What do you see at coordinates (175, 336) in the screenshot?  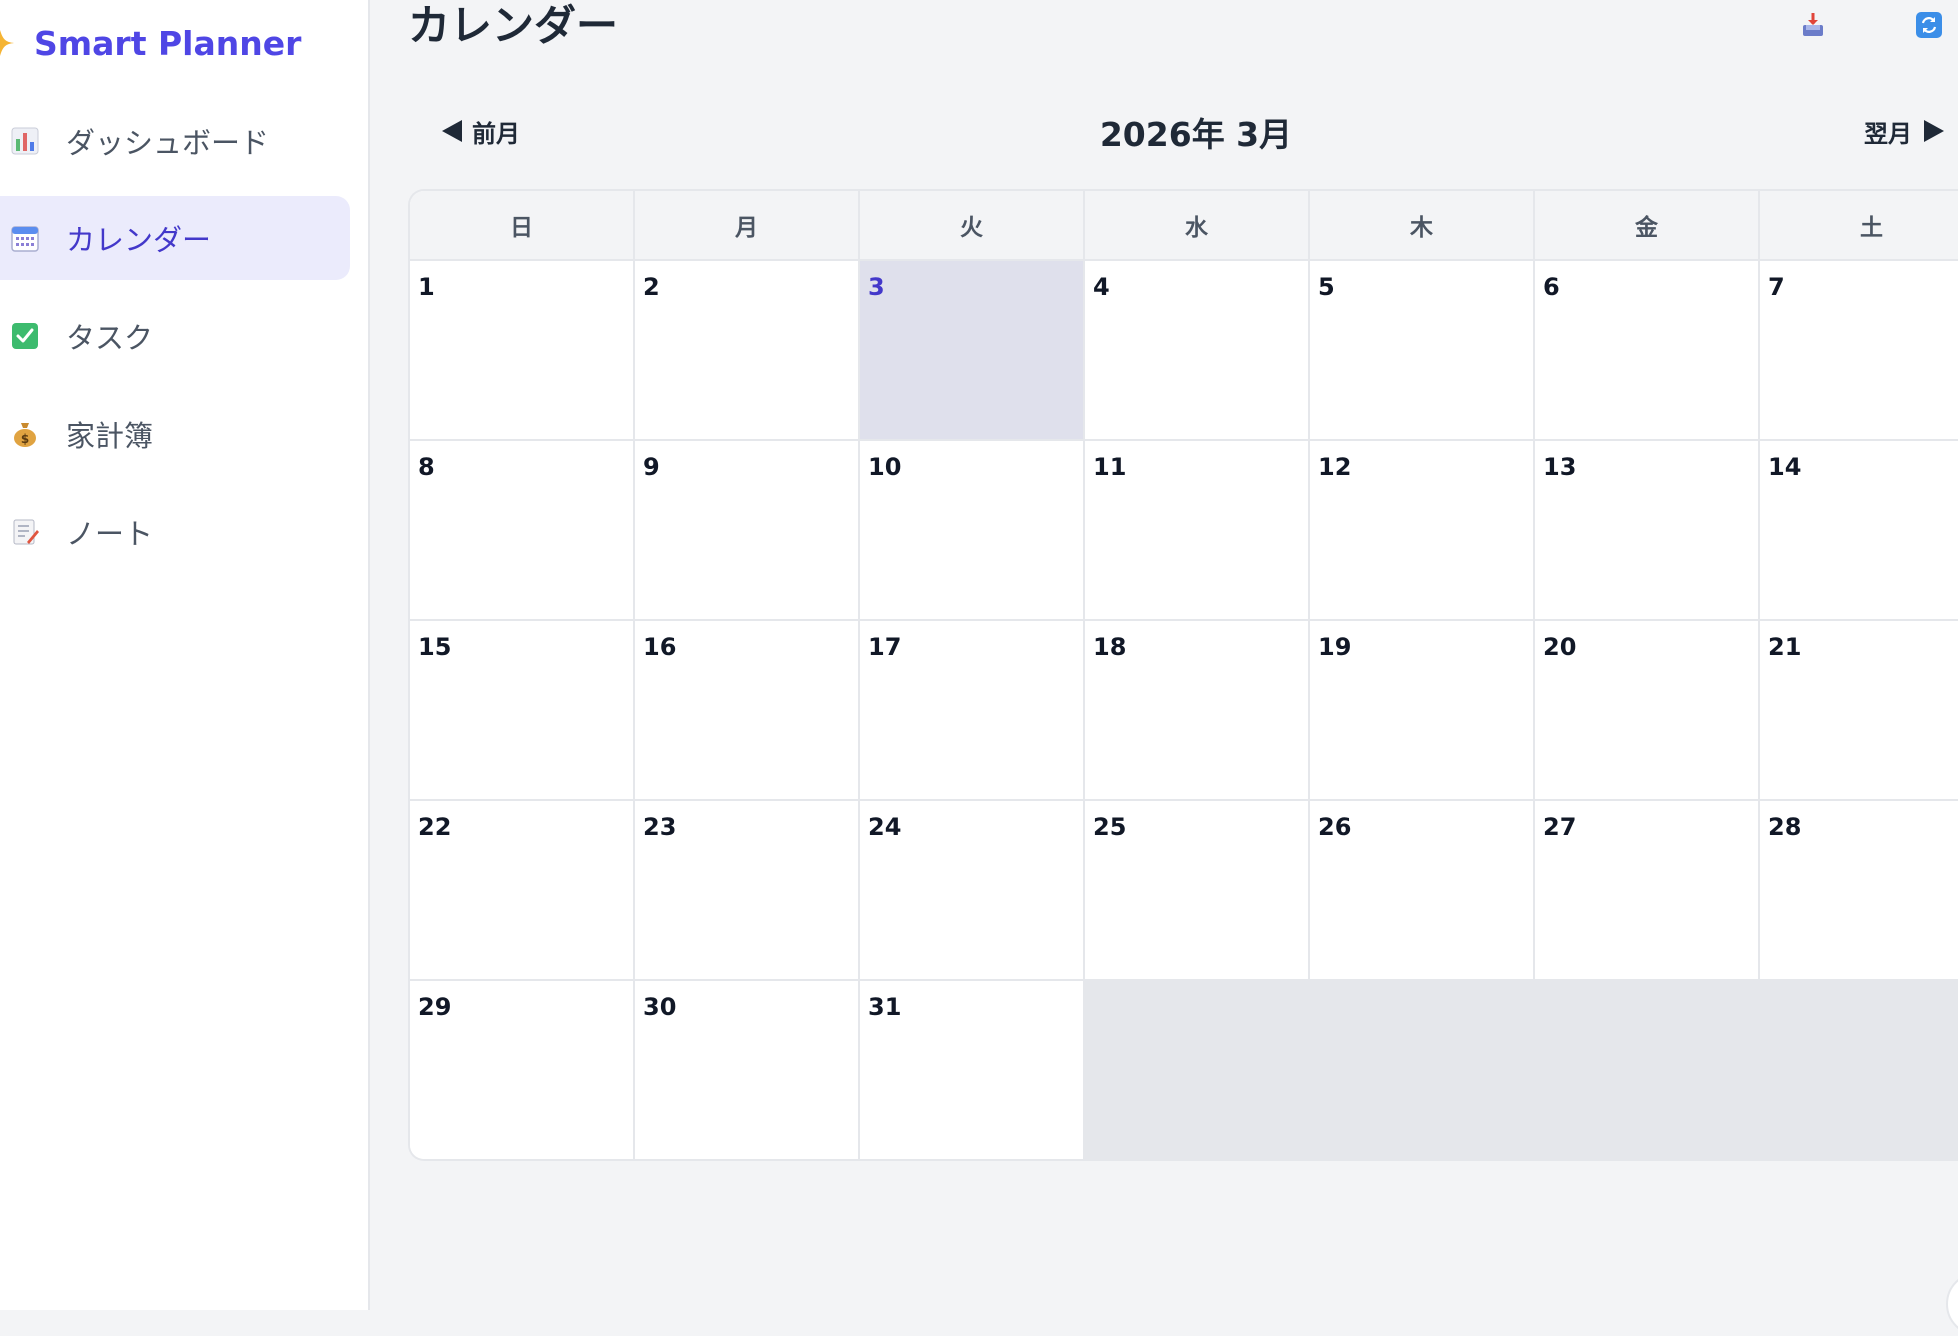 I see `sidebar-item-tasks: タスク` at bounding box center [175, 336].